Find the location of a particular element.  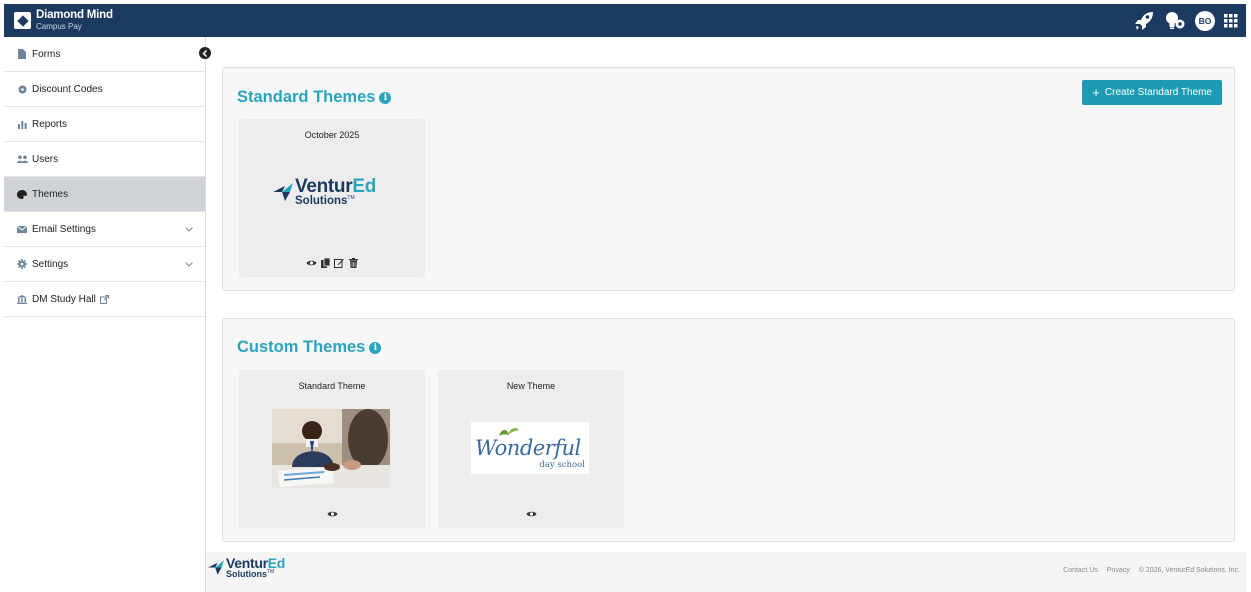

sidebar-item-label: Discount Codes is located at coordinates (67, 89).